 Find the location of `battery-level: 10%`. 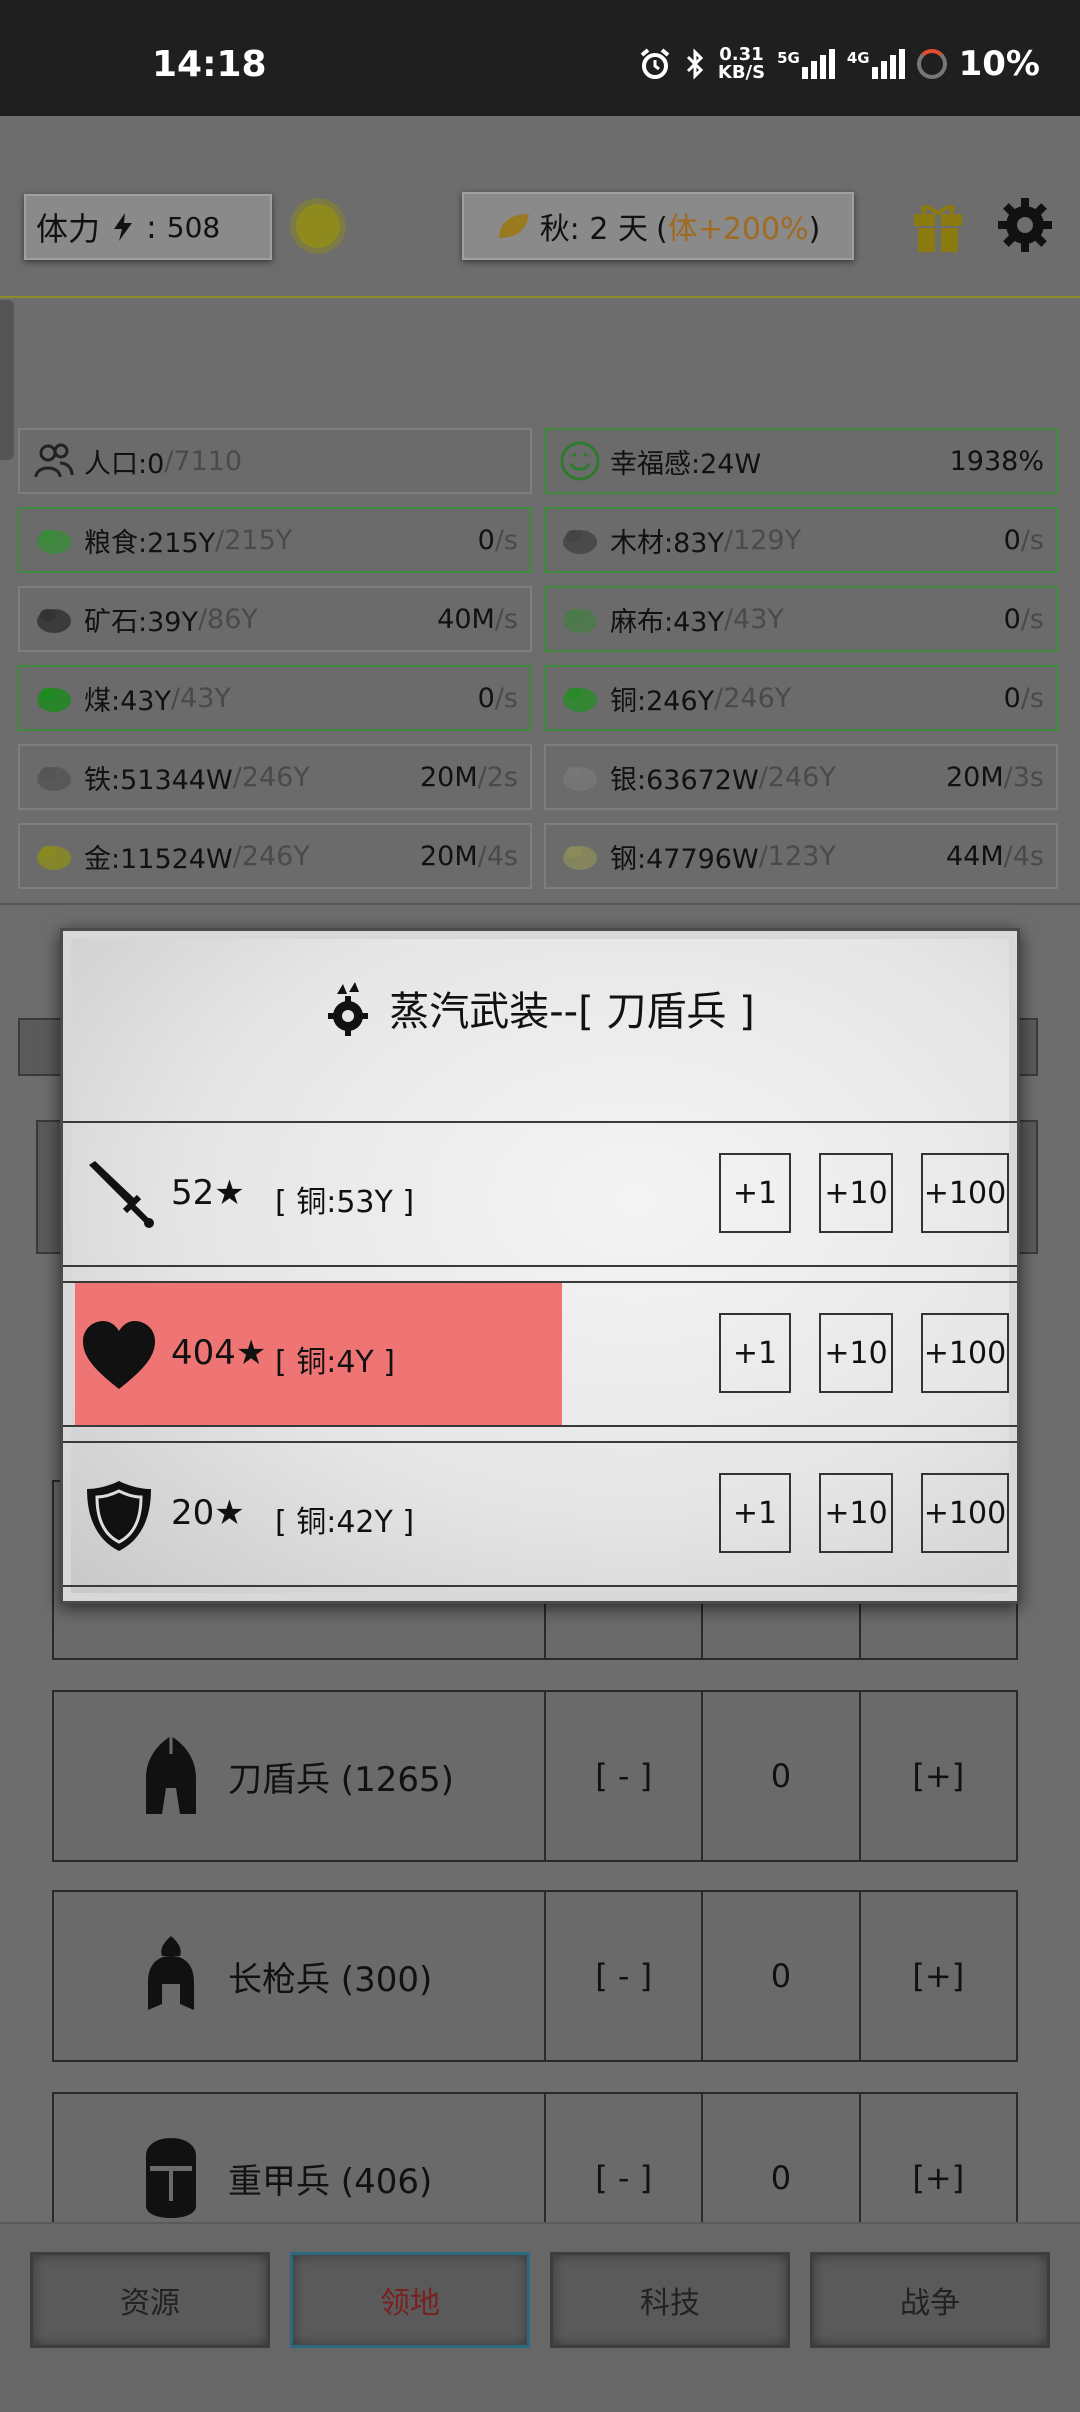

battery-level: 10% is located at coordinates (999, 64).